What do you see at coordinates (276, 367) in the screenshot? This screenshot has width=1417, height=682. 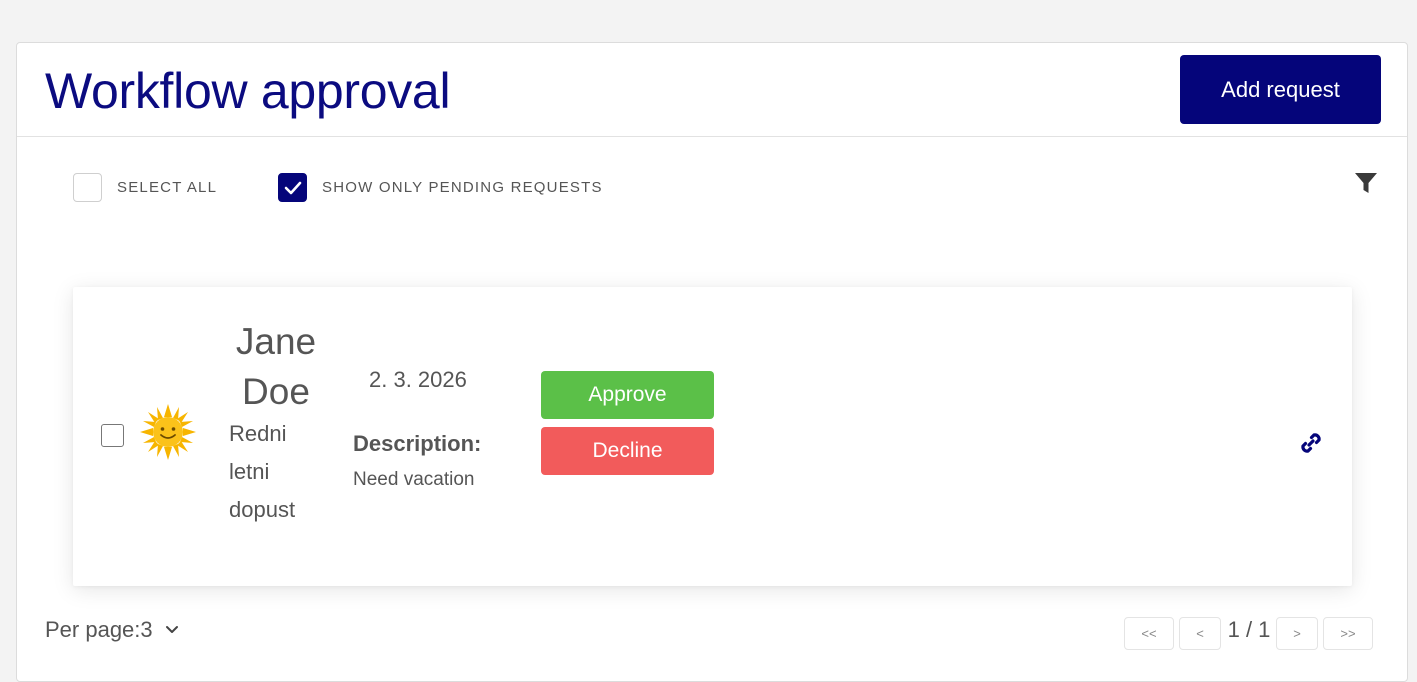 I see `requester-name: Jane Doe` at bounding box center [276, 367].